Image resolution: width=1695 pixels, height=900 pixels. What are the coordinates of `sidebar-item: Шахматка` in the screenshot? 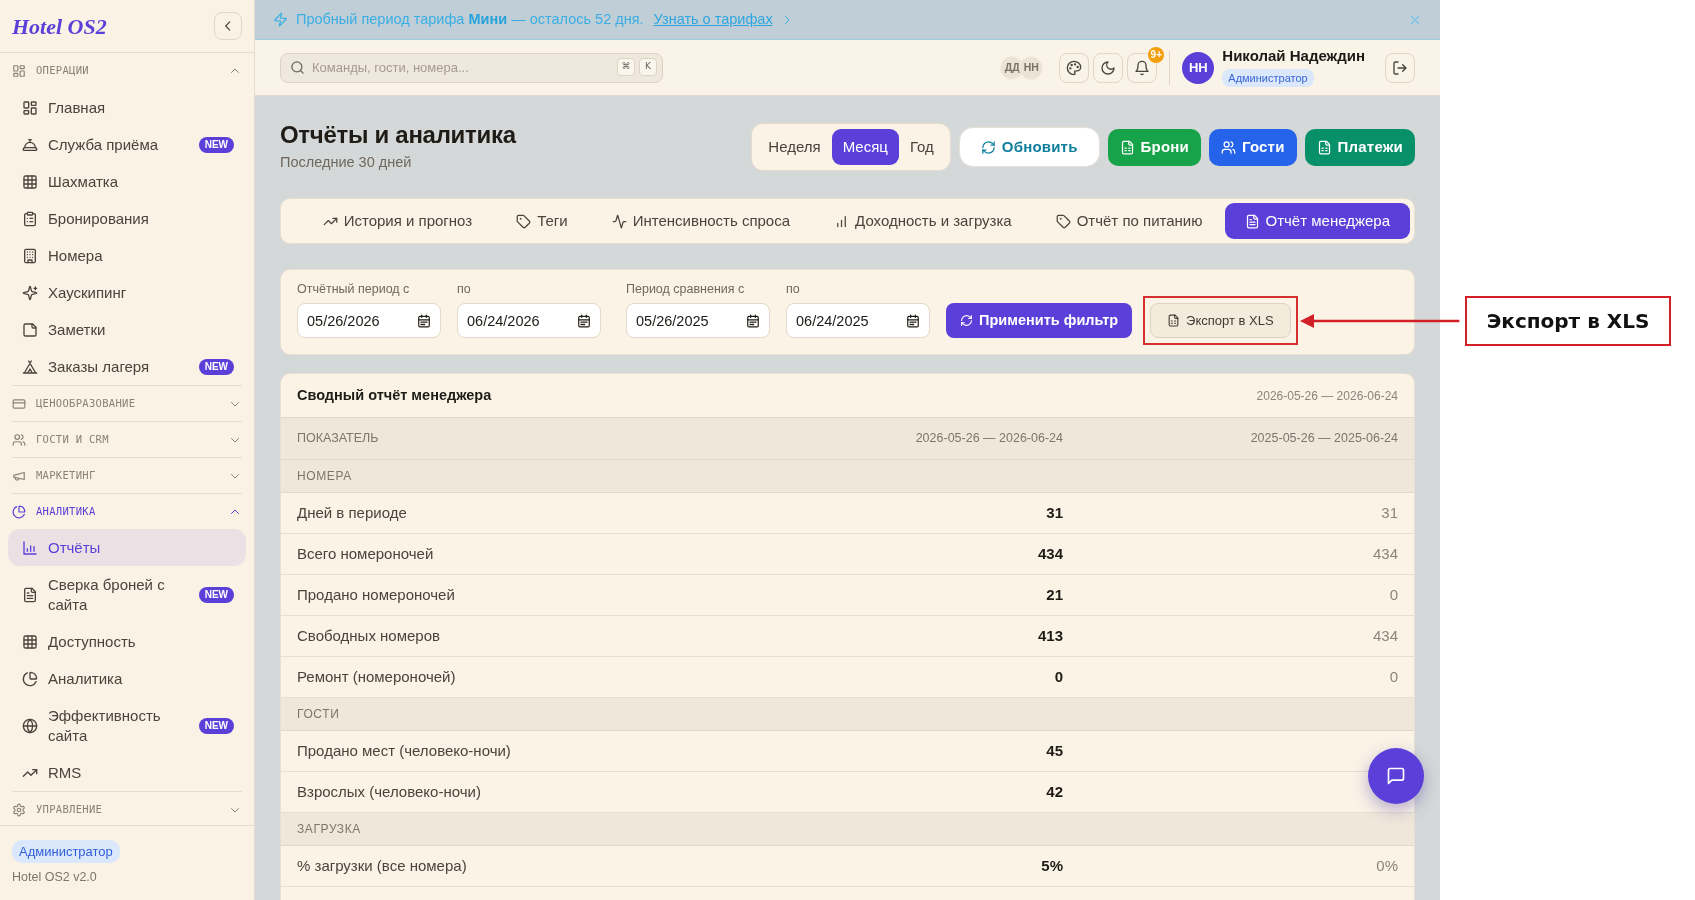 It's located at (127, 181).